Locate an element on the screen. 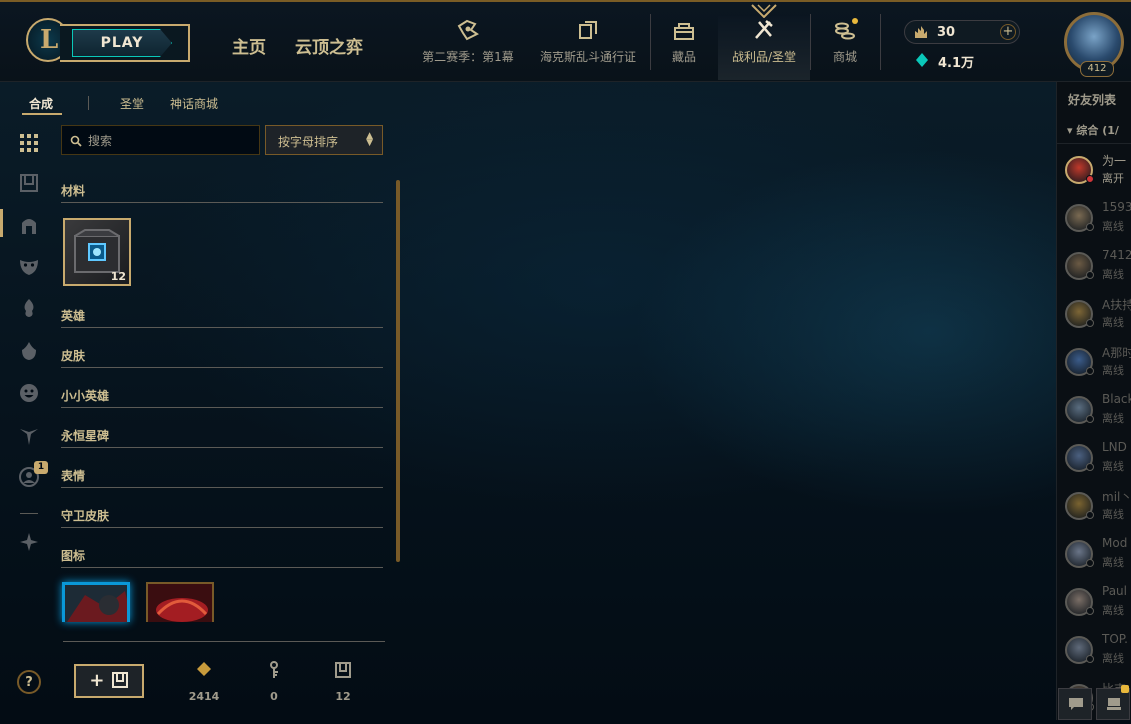 This screenshot has height=724, width=1131. friend-name: 1593 is located at coordinates (1116, 207).